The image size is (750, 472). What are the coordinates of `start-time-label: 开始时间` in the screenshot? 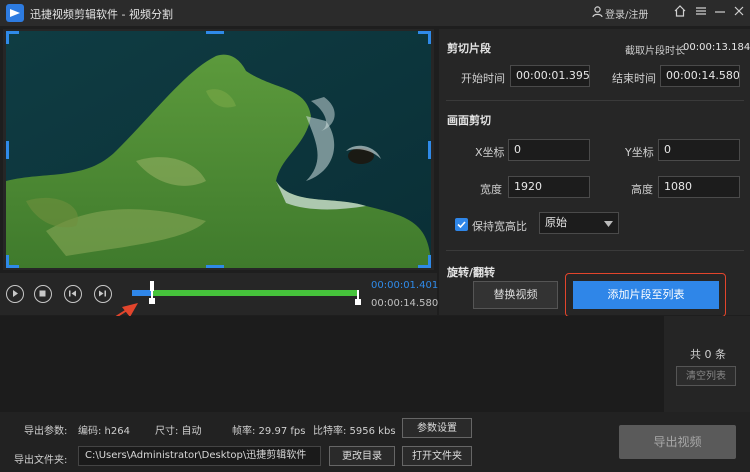 It's located at (483, 78).